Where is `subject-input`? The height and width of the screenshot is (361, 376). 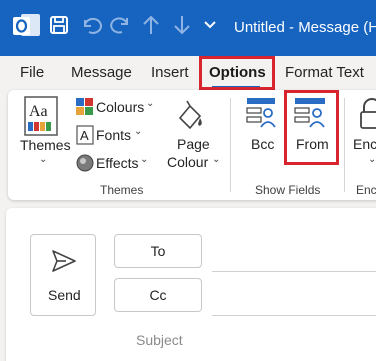 subject-input is located at coordinates (286, 341).